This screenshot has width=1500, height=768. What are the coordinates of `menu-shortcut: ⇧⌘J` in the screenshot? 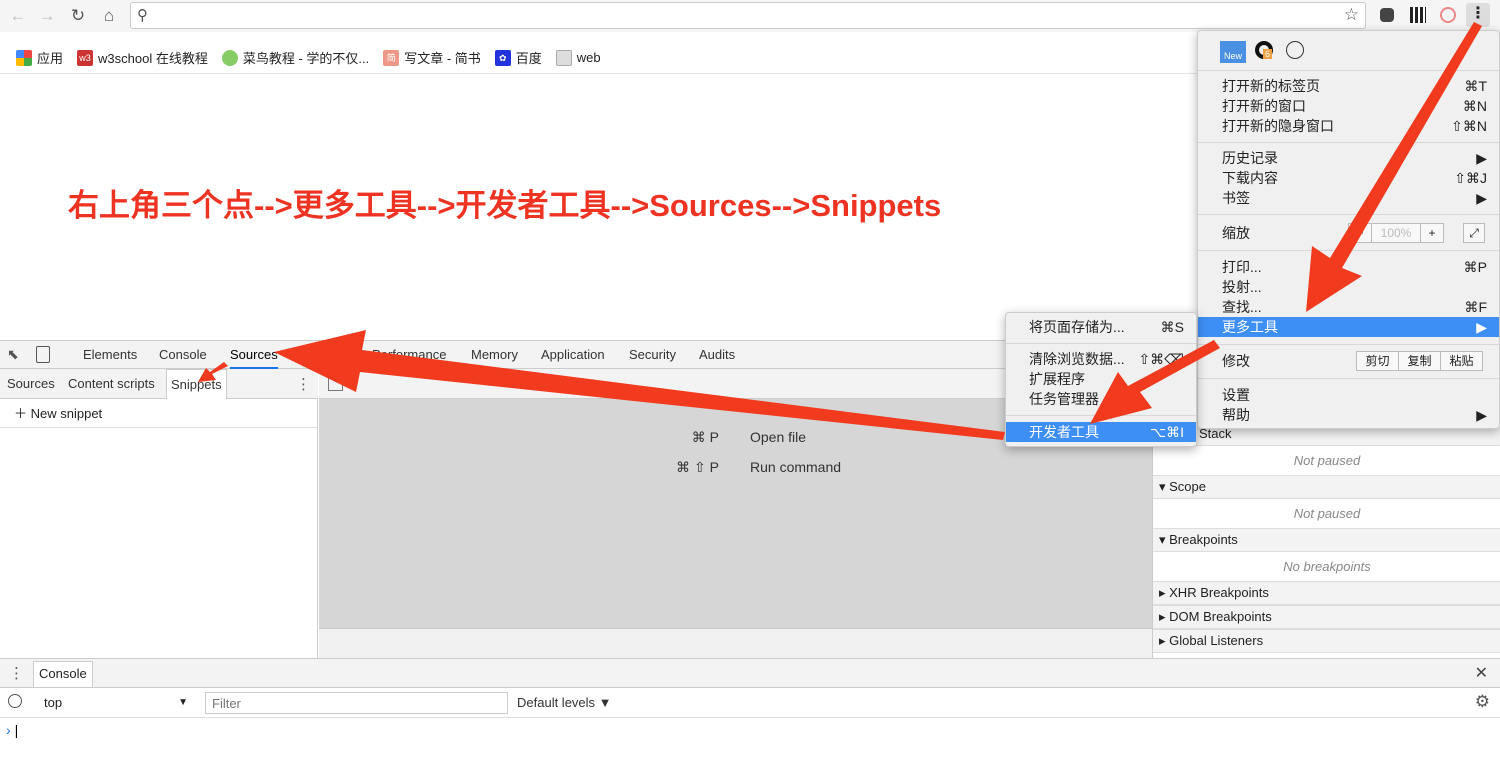 It's located at (1470, 178).